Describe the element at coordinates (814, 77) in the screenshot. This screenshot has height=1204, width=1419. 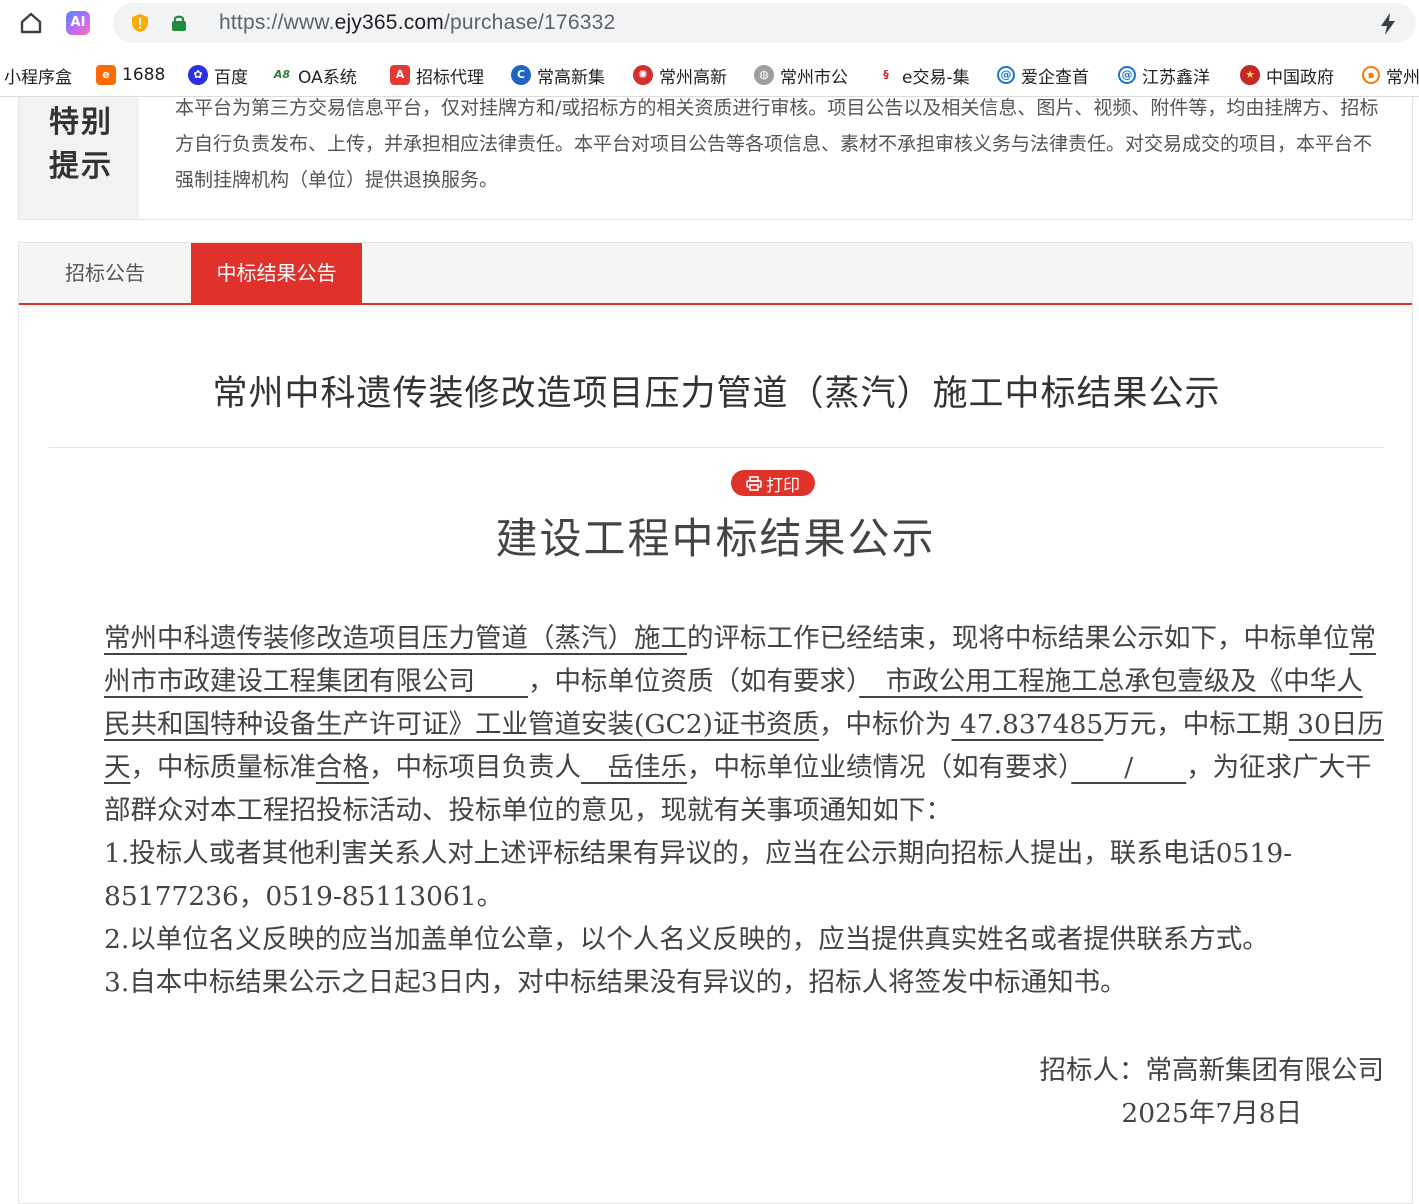
I see `bookmark-label: 常州市公` at that location.